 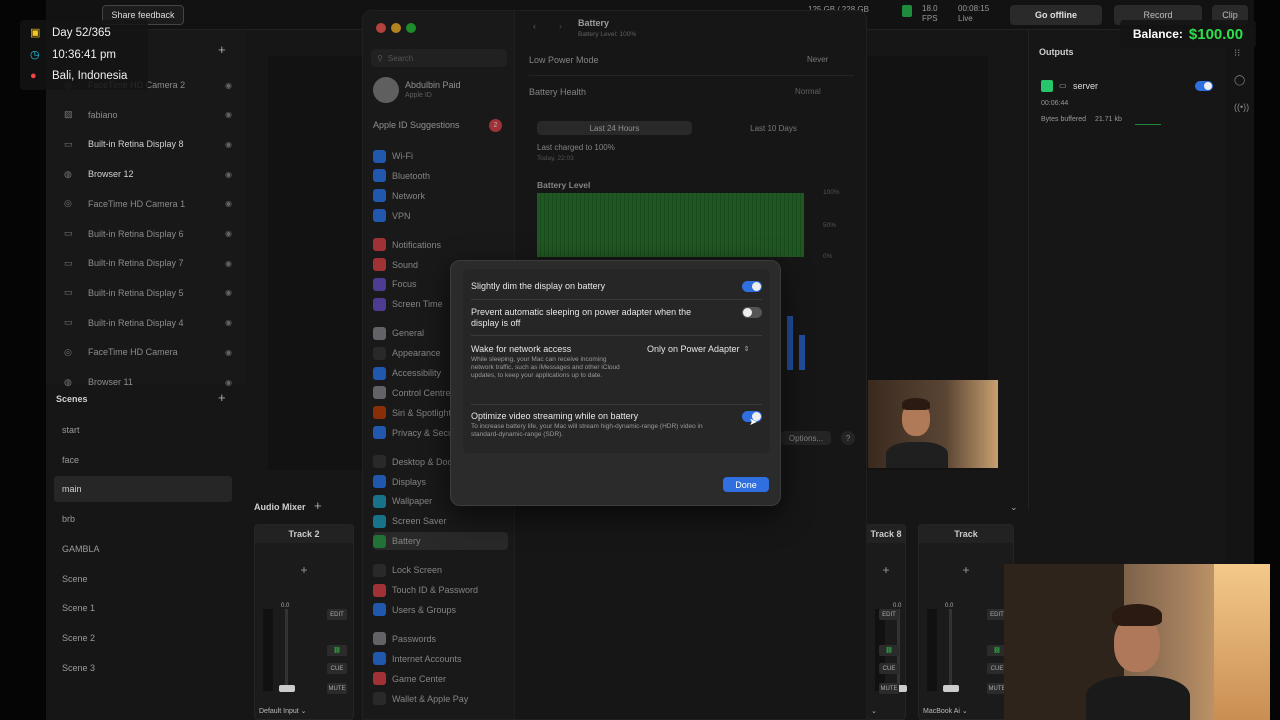 I want to click on person-hair, so click(x=1137, y=615).